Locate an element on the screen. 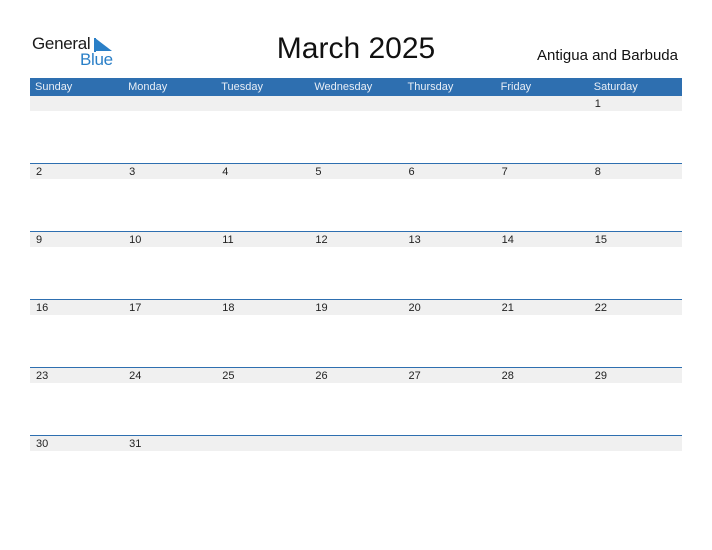 Image resolution: width=712 pixels, height=550 pixels. day-cell: 21 is located at coordinates (507, 308).